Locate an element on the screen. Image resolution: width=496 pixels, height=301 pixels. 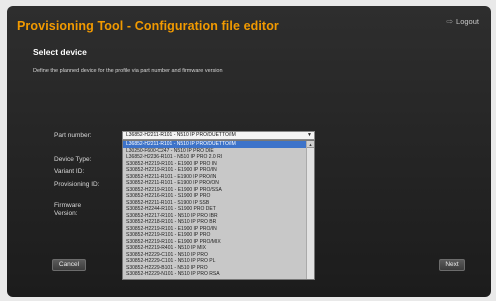
dropdown-option: S30852-H2229-N101 - N510 IP PRO RSA is located at coordinates (214, 274).